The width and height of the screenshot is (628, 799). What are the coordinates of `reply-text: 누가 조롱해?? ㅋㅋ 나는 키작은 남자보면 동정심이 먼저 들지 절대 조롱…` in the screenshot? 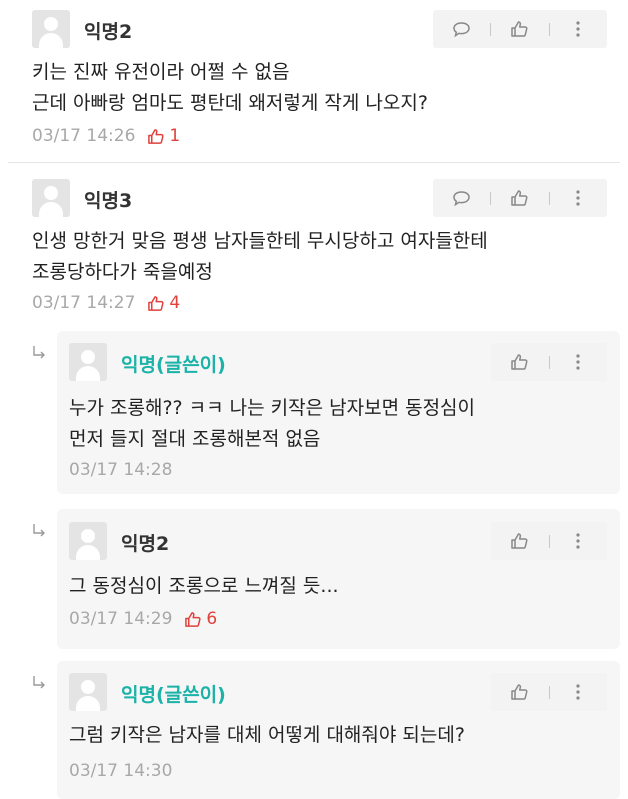 It's located at (272, 424).